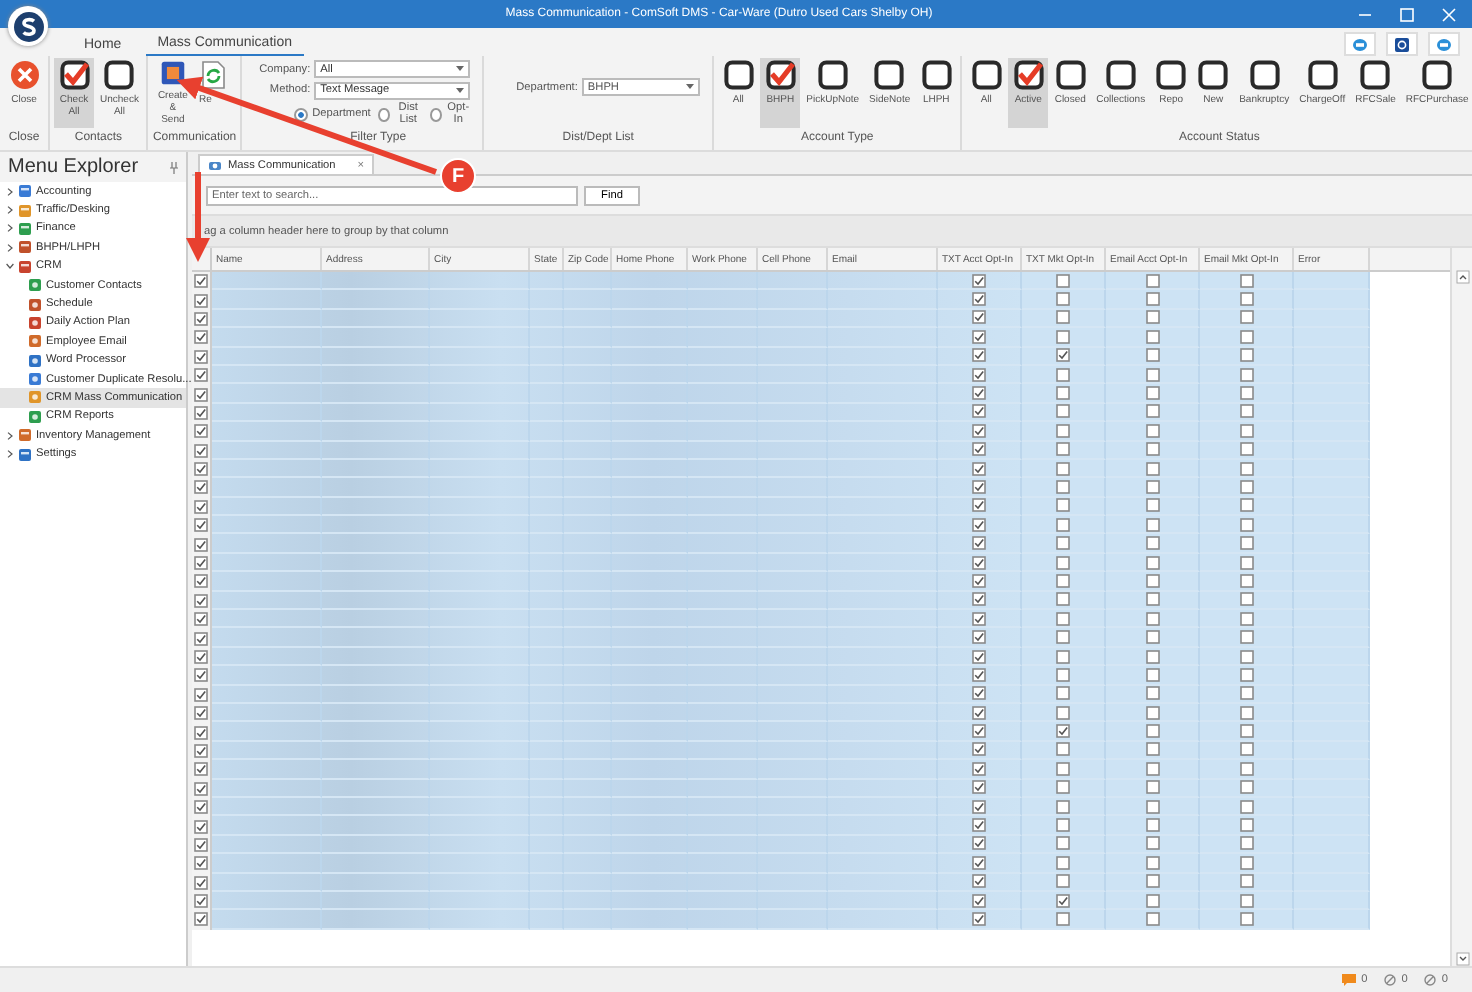 Image resolution: width=1472 pixels, height=992 pixels. I want to click on maximize-icon, so click(1407, 14).